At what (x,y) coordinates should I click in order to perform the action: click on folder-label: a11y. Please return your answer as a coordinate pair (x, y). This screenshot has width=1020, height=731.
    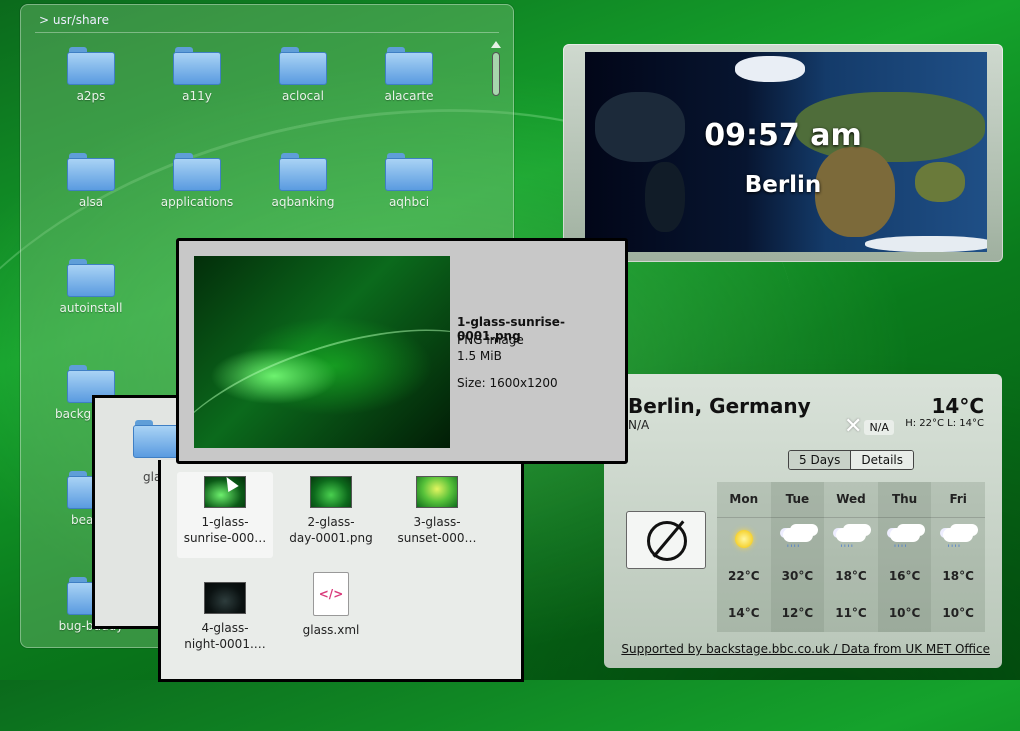
    Looking at the image, I should click on (197, 96).